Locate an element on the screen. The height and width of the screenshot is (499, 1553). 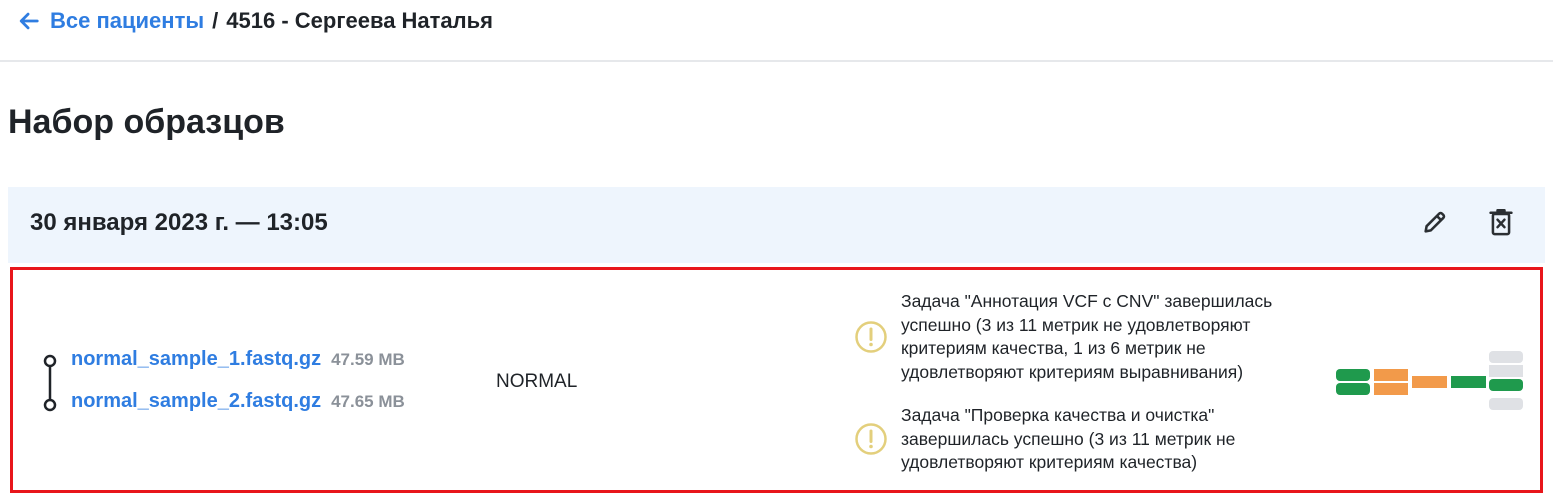
sample-file-2-size: 47.65 MB is located at coordinates (368, 401).